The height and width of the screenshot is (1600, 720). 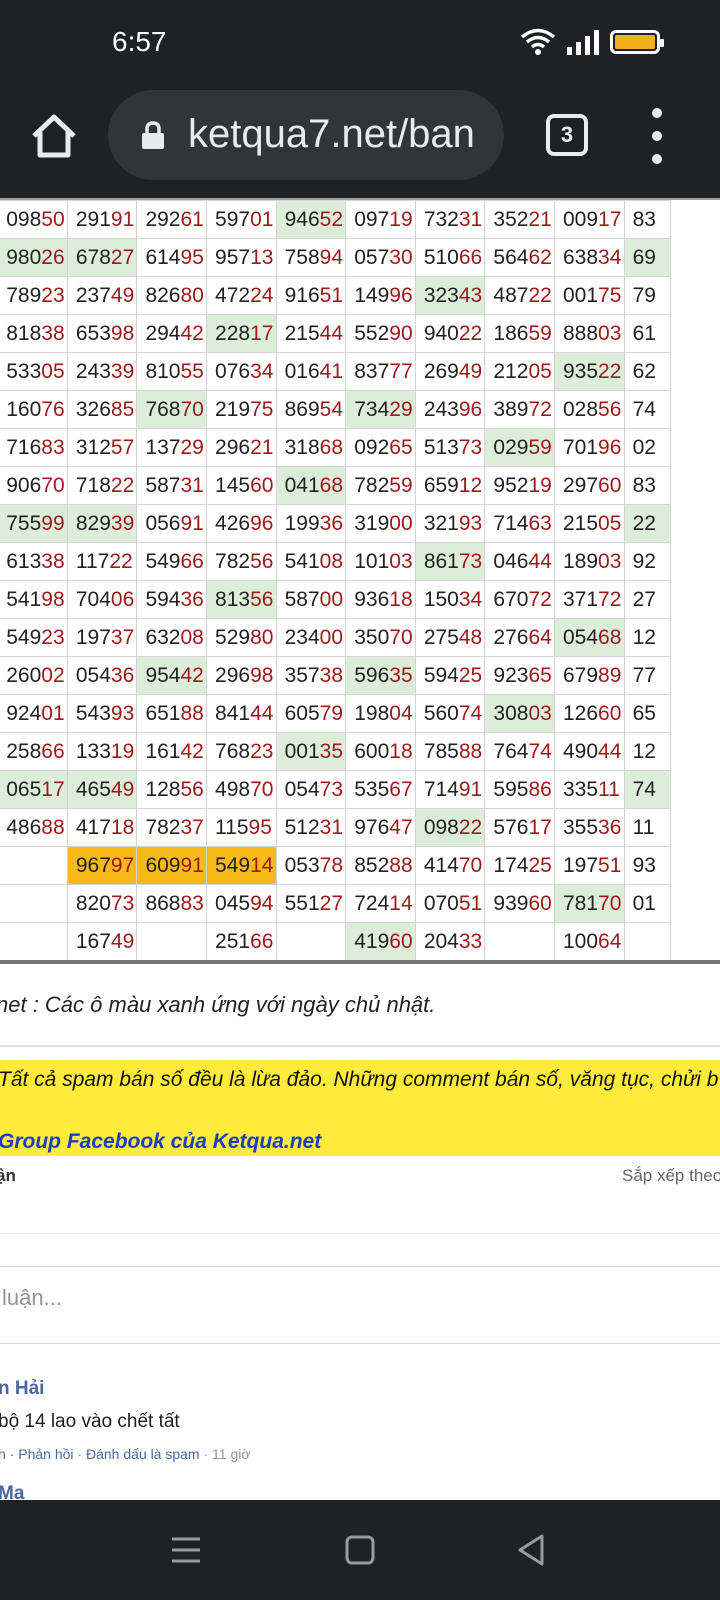 I want to click on table-cell: 55127, so click(x=311, y=903).